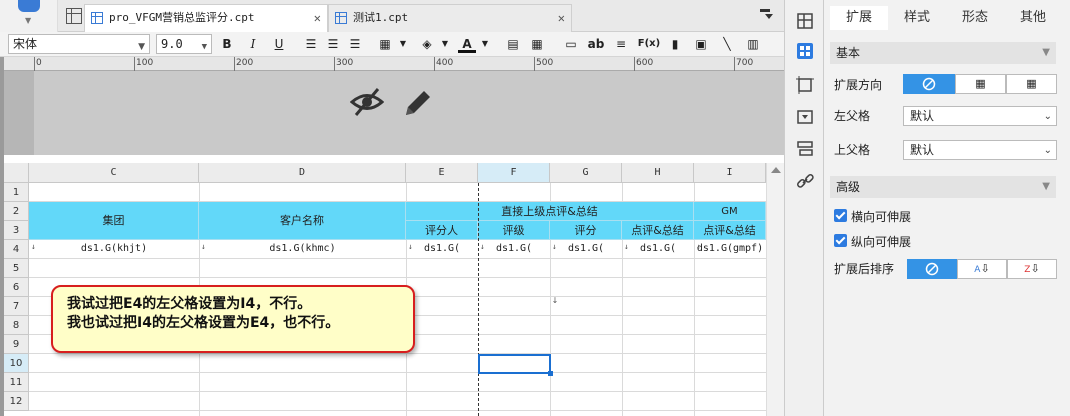  Describe the element at coordinates (182, 17) in the screenshot. I see `tab-label: pro_VFGM营销总监评分.cpt` at that location.